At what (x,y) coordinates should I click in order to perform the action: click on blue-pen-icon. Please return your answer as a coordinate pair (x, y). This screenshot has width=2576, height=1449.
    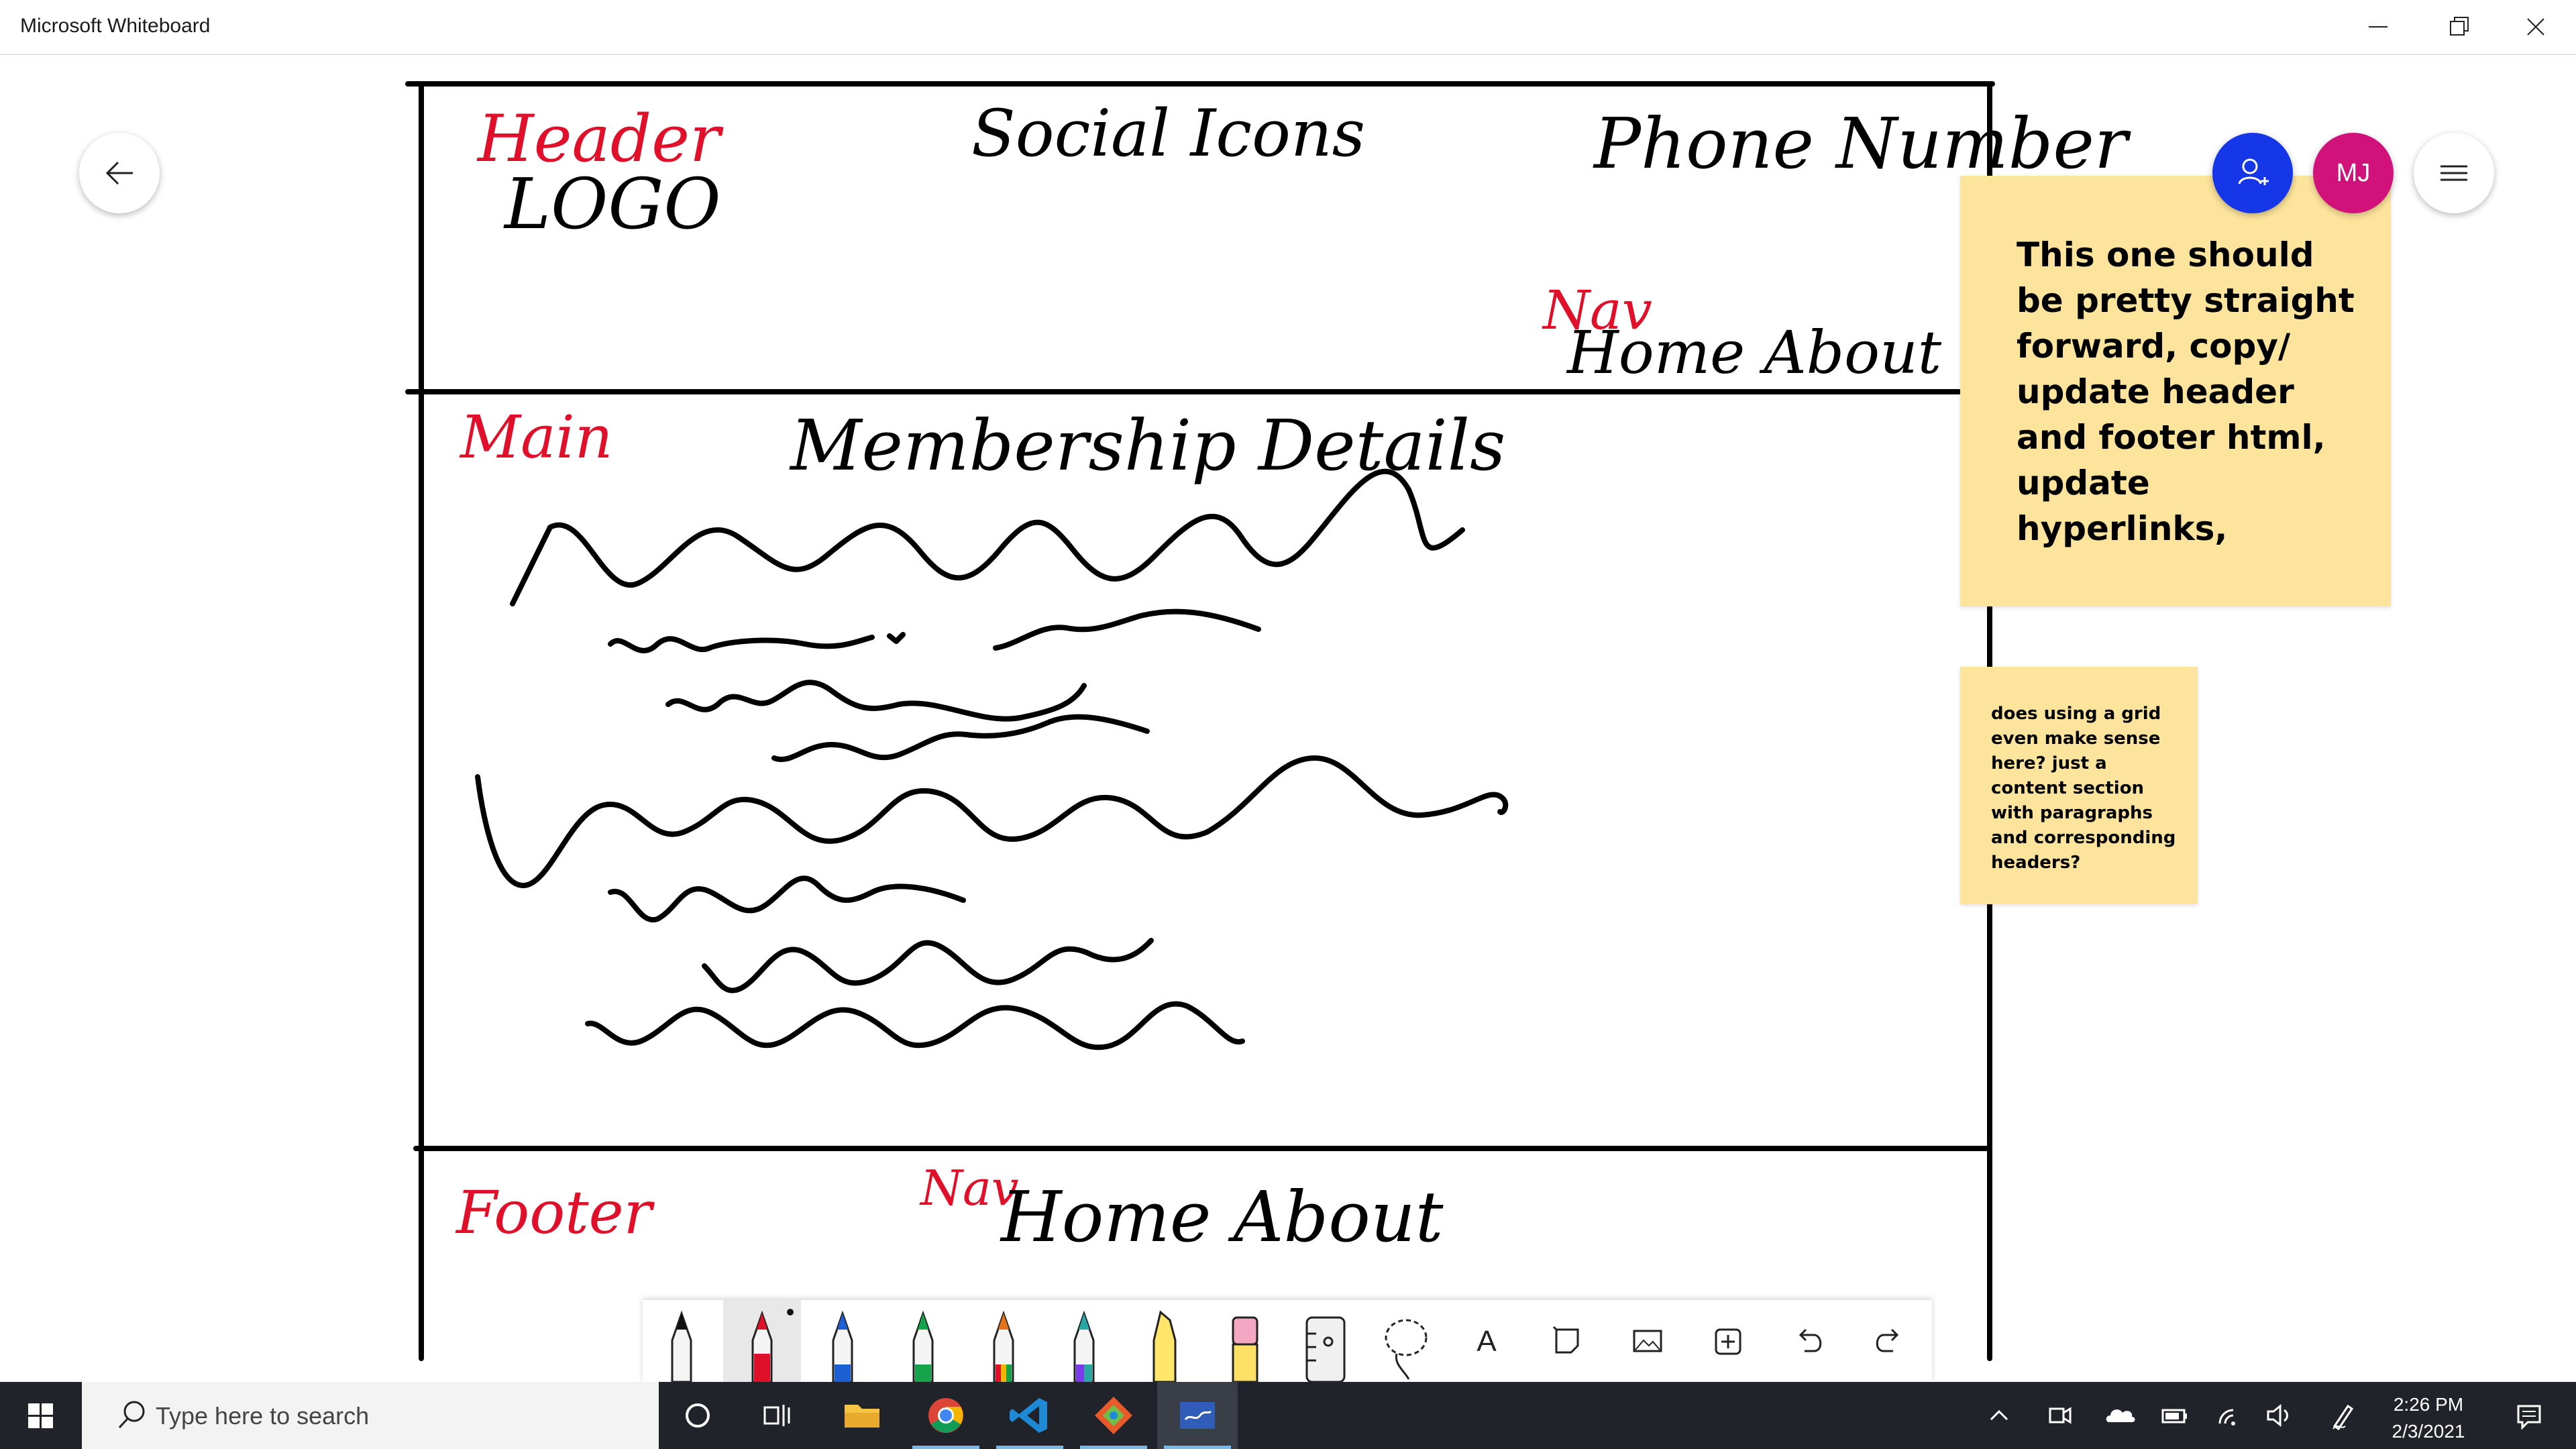
    Looking at the image, I should click on (842, 1346).